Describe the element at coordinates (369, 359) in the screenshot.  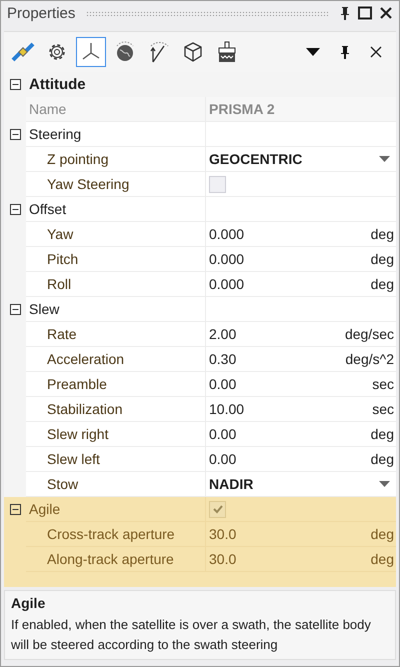
I see `unit-label: deg/s^2` at that location.